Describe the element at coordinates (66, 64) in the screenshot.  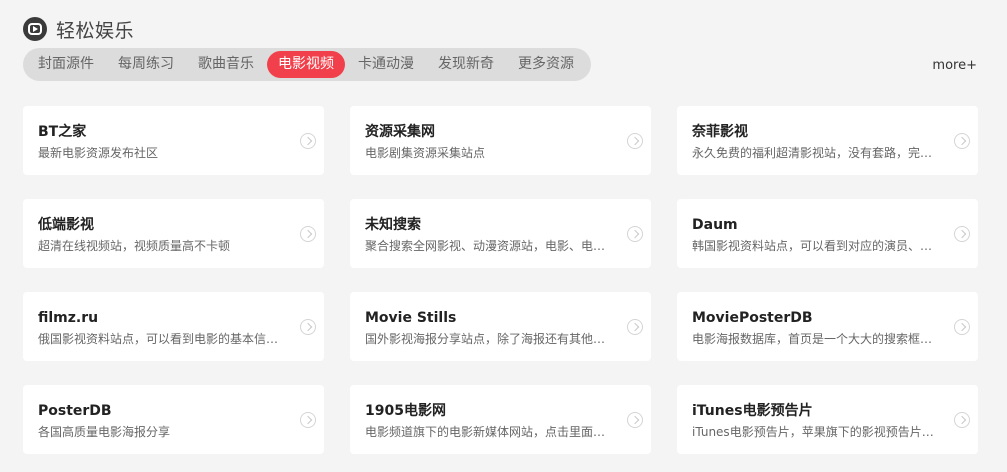
I see `tab-cover-sources: 封面源件` at that location.